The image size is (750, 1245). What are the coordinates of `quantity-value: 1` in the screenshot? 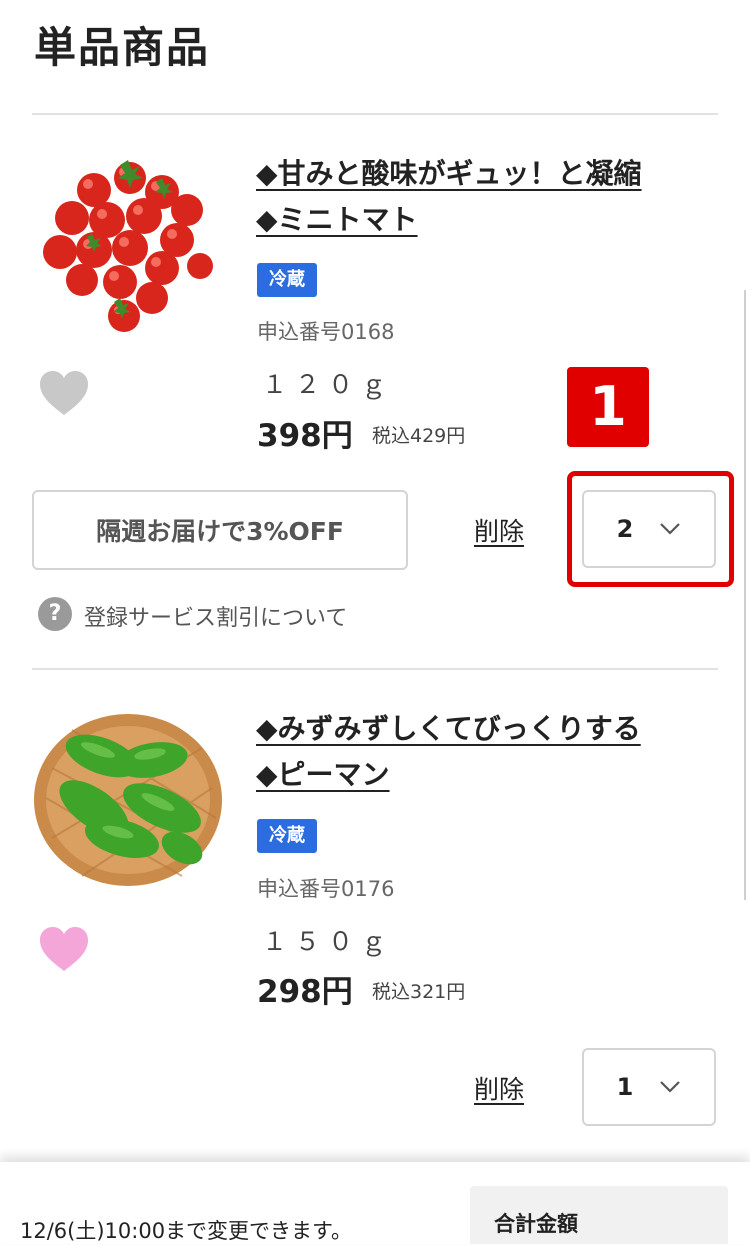 It's located at (625, 1087).